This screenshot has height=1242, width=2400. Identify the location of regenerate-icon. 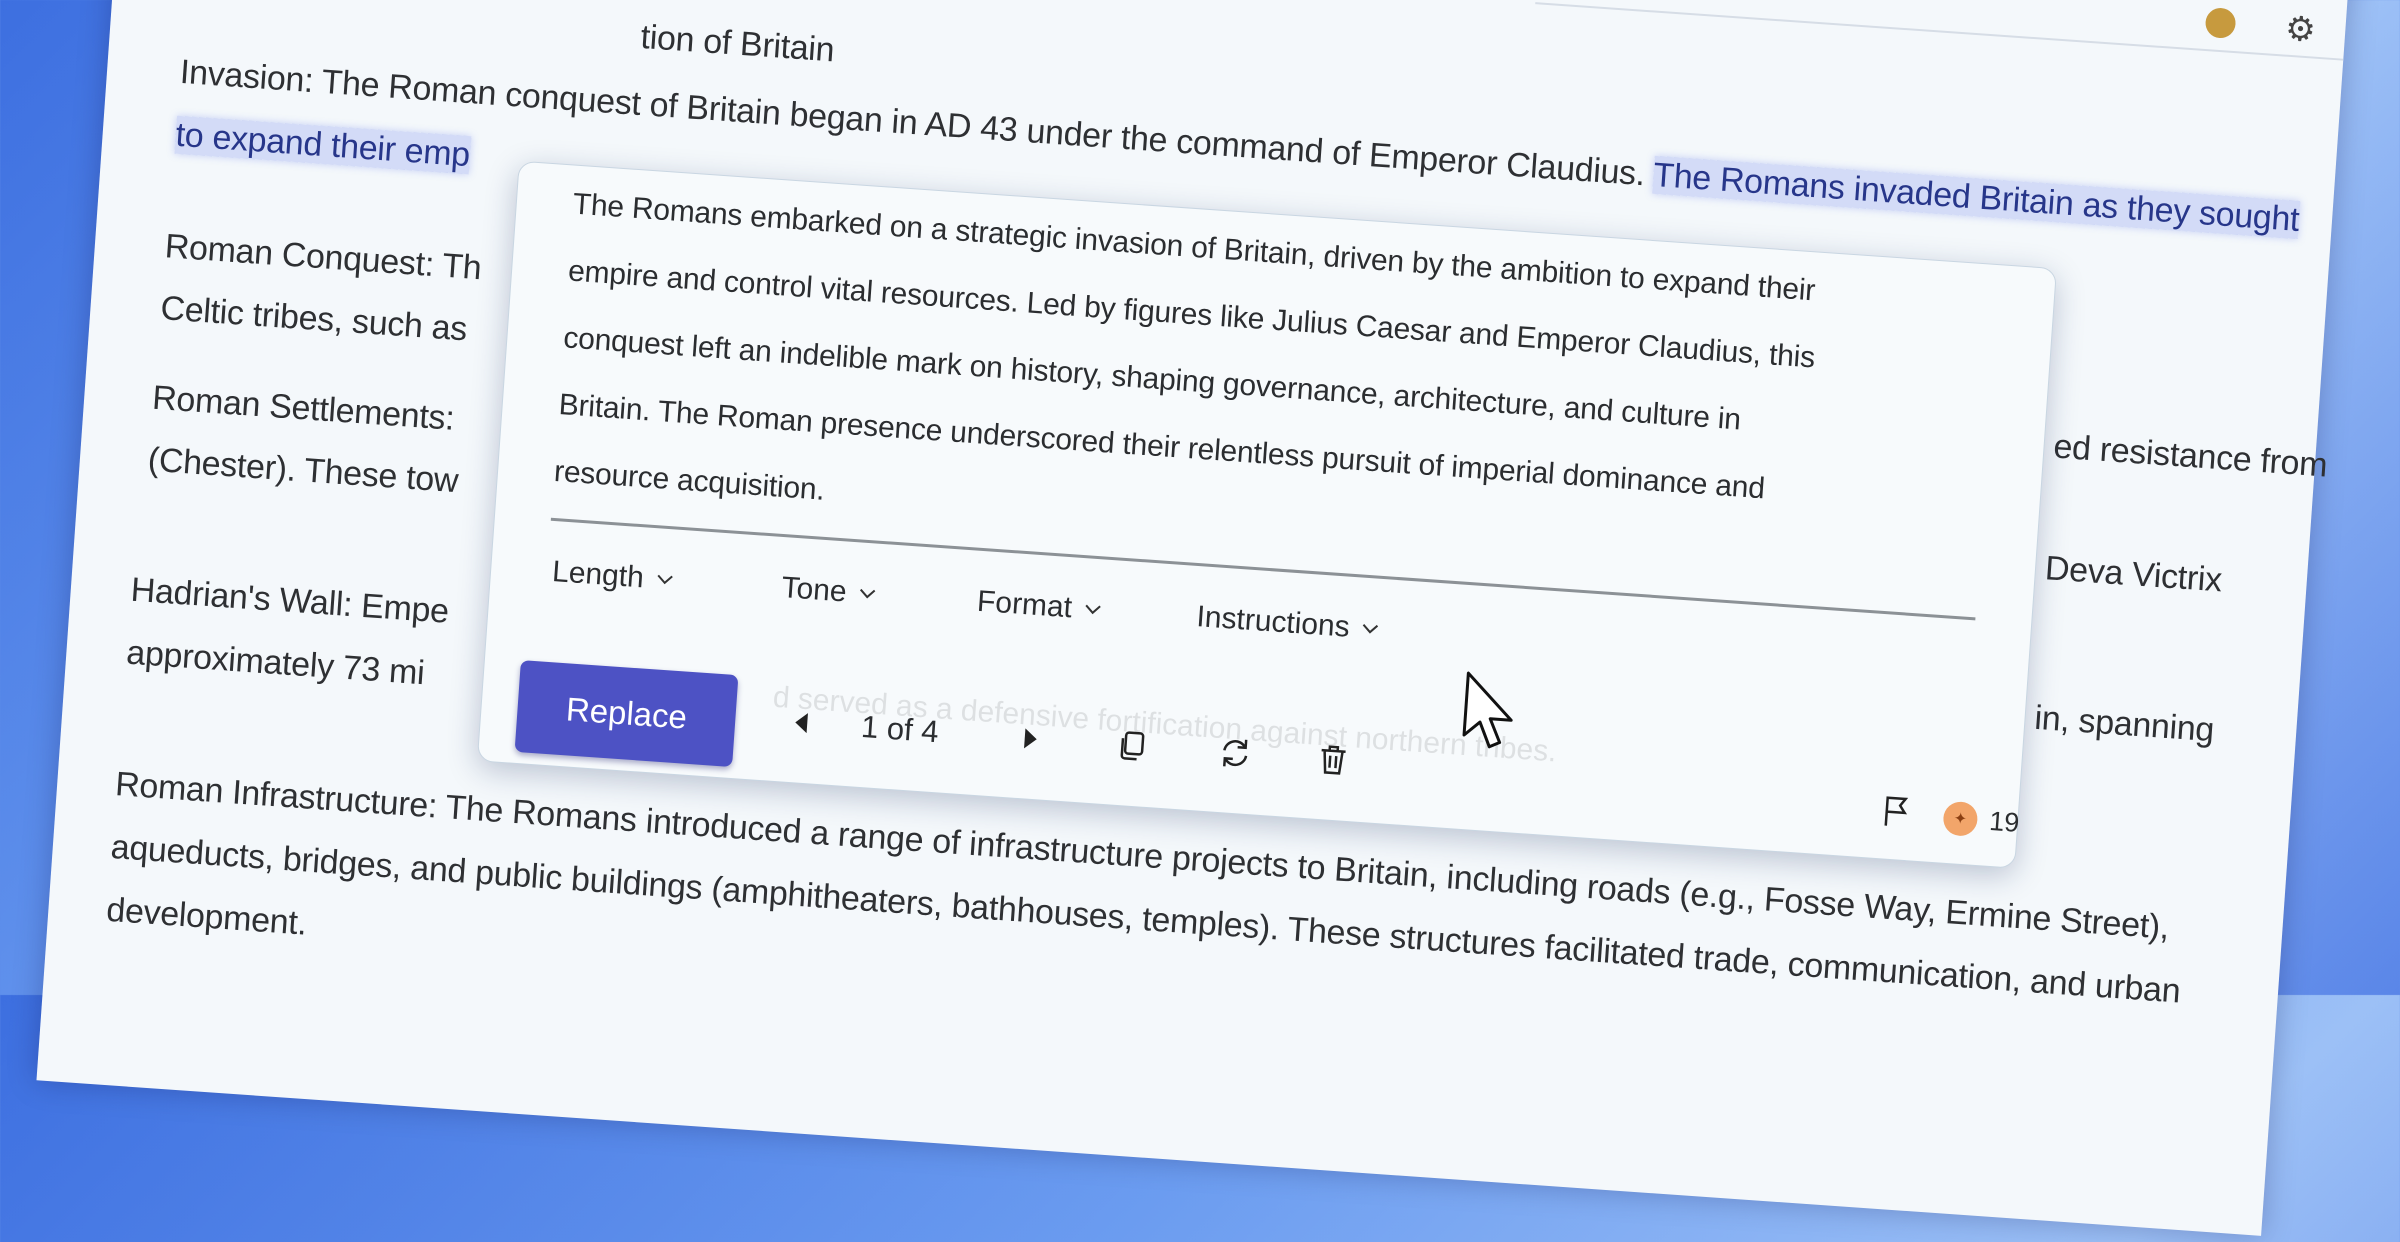
(1235, 753).